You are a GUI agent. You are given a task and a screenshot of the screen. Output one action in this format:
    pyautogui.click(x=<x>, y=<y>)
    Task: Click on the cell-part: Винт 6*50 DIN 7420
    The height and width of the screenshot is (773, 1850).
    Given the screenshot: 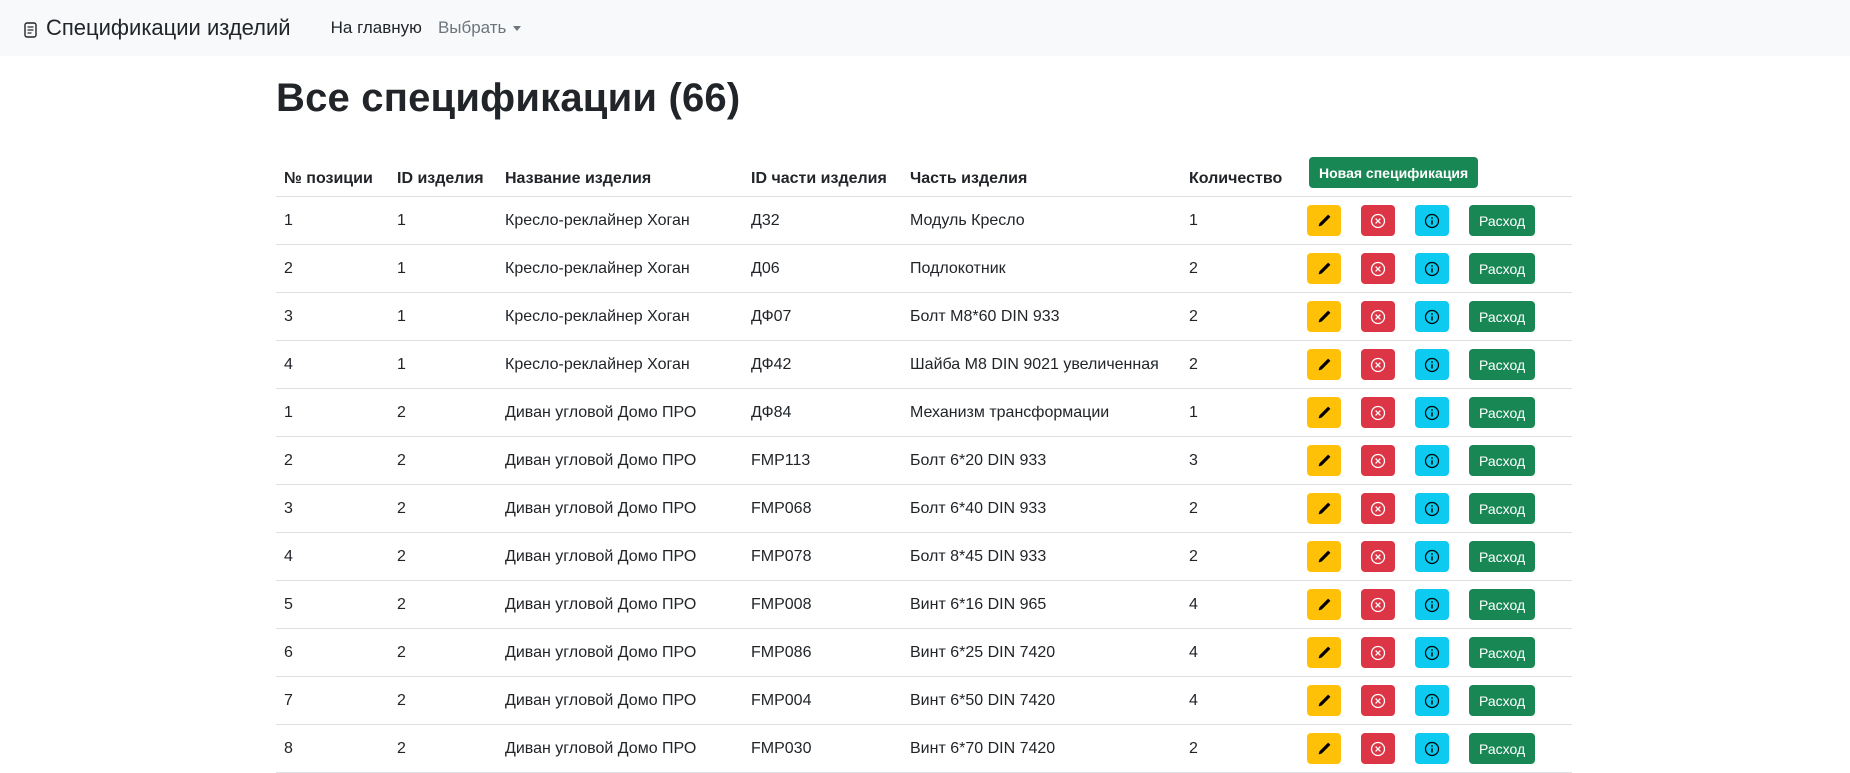 What is the action you would take?
    pyautogui.click(x=1041, y=700)
    